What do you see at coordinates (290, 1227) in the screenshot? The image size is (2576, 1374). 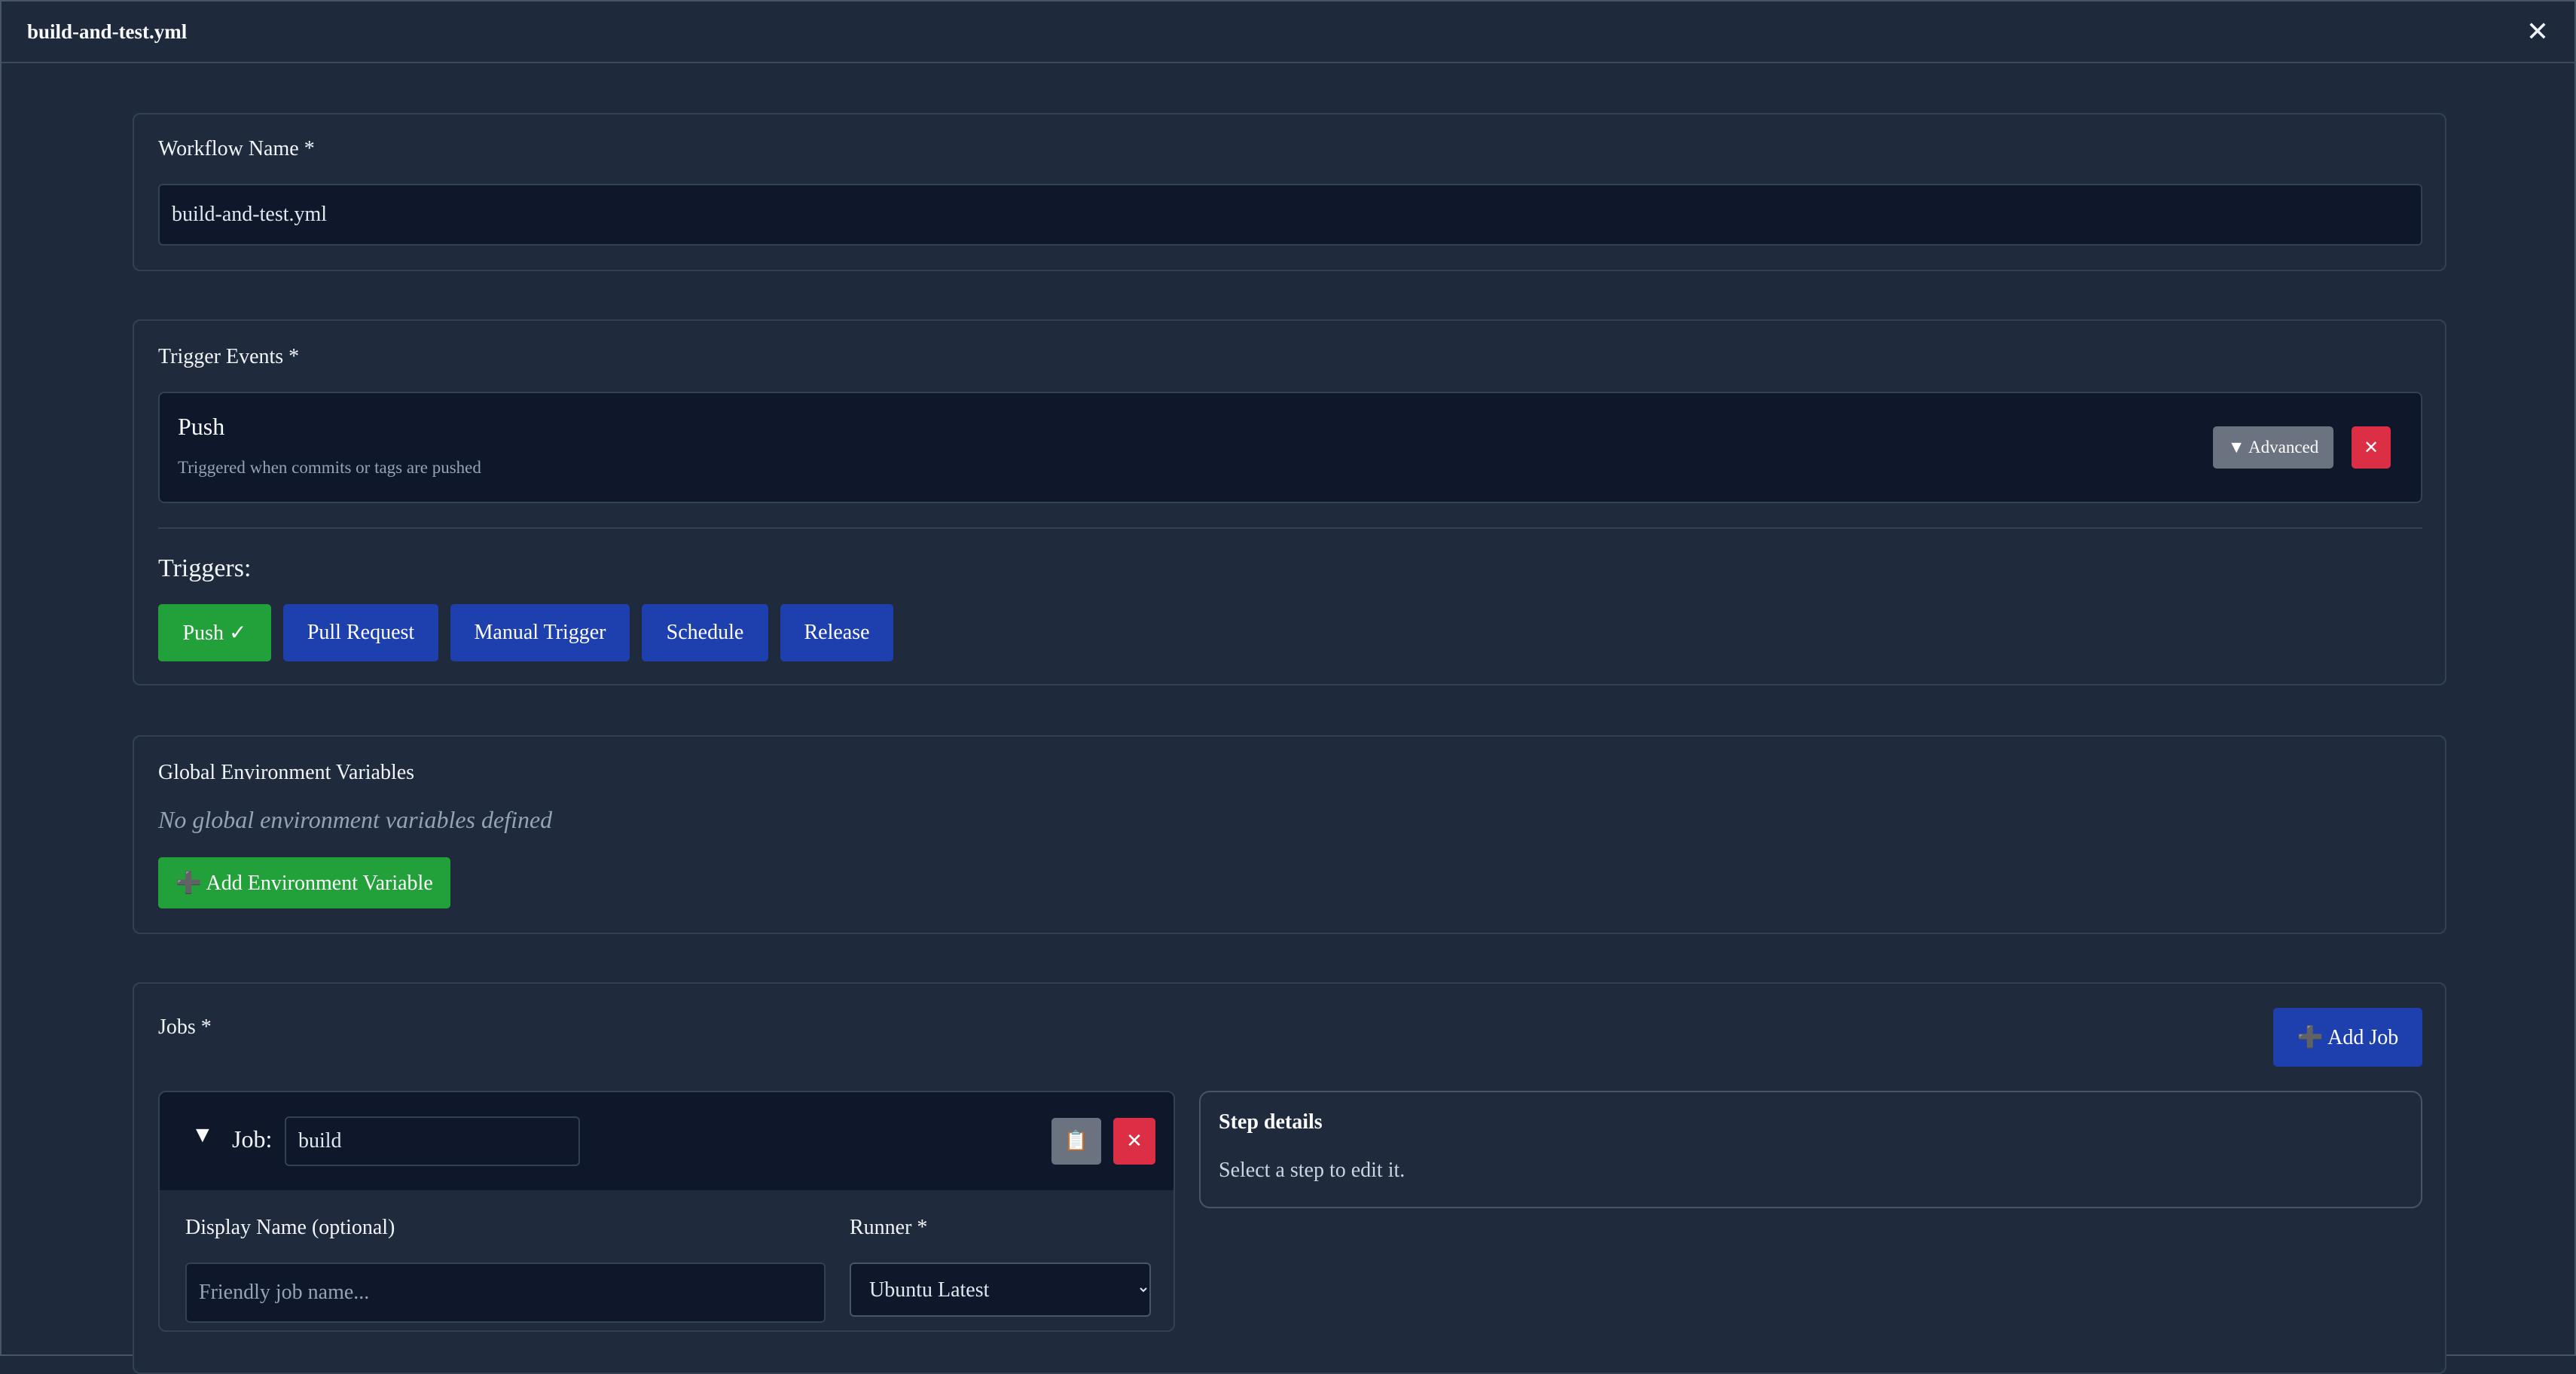 I see `display-name-label: Display Name (optional)` at bounding box center [290, 1227].